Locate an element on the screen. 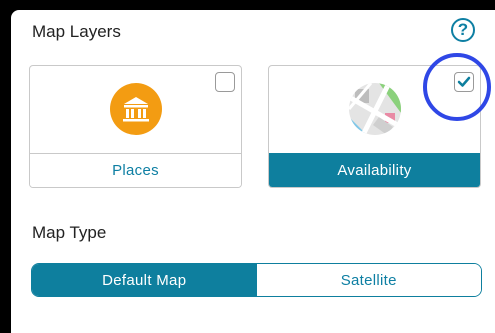 Image resolution: width=495 pixels, height=333 pixels. segment-default-map: Default Map is located at coordinates (144, 280).